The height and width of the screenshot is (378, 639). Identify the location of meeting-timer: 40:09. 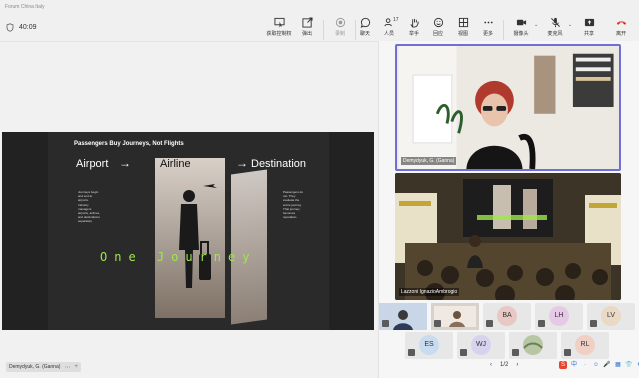
(21, 27).